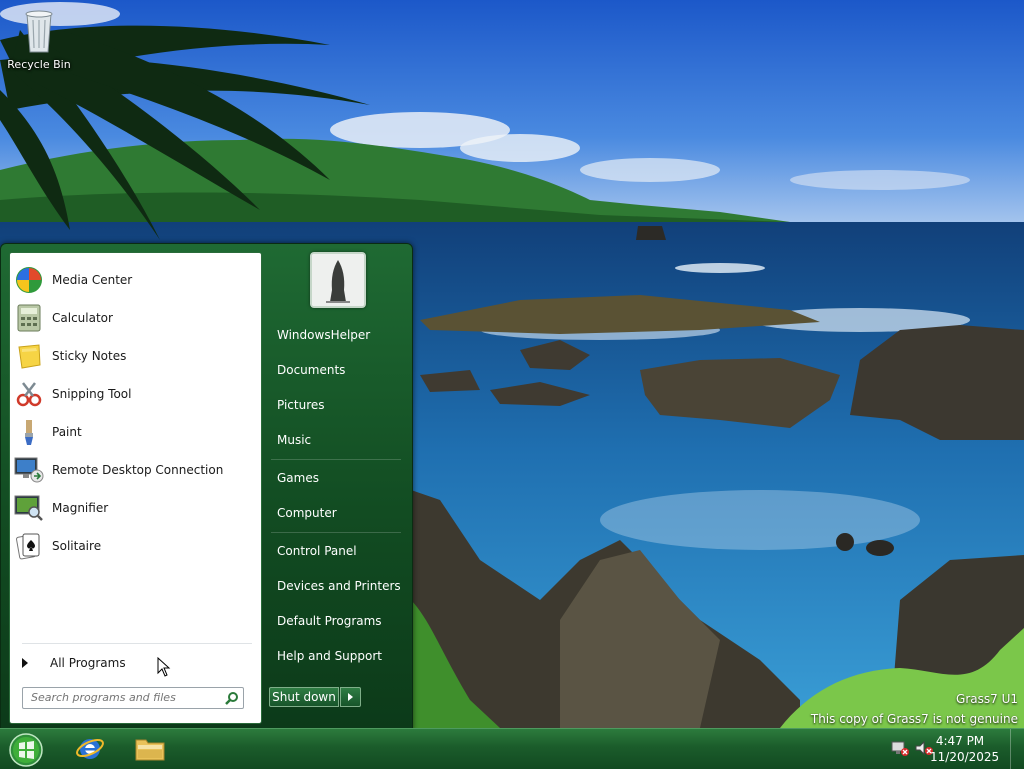 Image resolution: width=1024 pixels, height=770 pixels. What do you see at coordinates (301, 405) in the screenshot?
I see `right-item-label: Pictures` at bounding box center [301, 405].